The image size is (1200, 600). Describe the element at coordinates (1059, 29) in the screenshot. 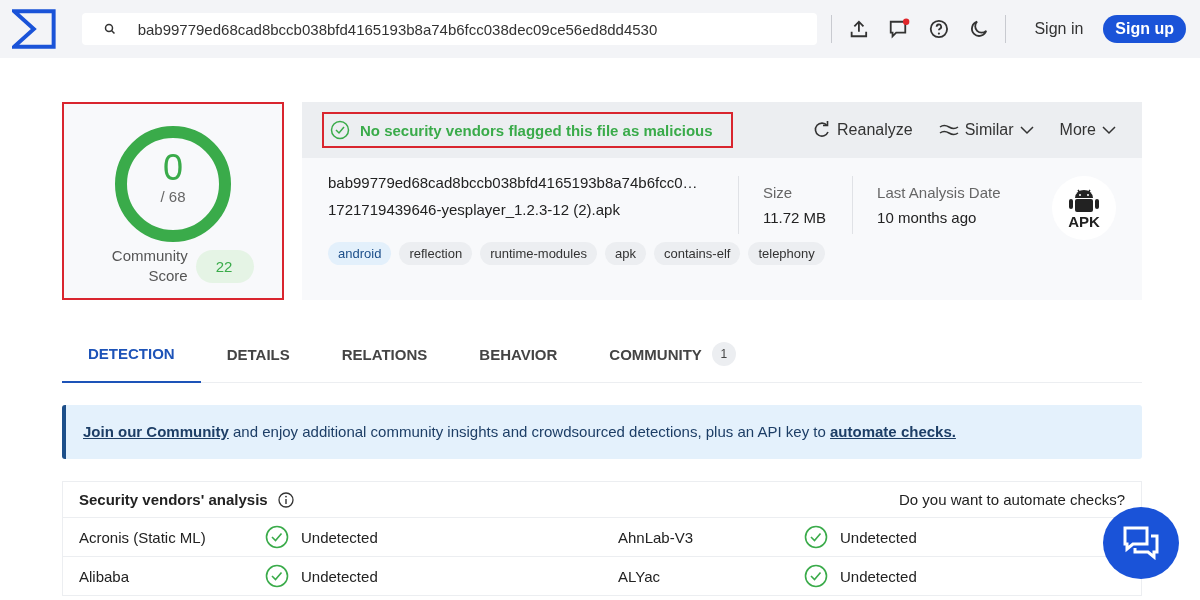

I see `sign-in-link: Sign in` at that location.